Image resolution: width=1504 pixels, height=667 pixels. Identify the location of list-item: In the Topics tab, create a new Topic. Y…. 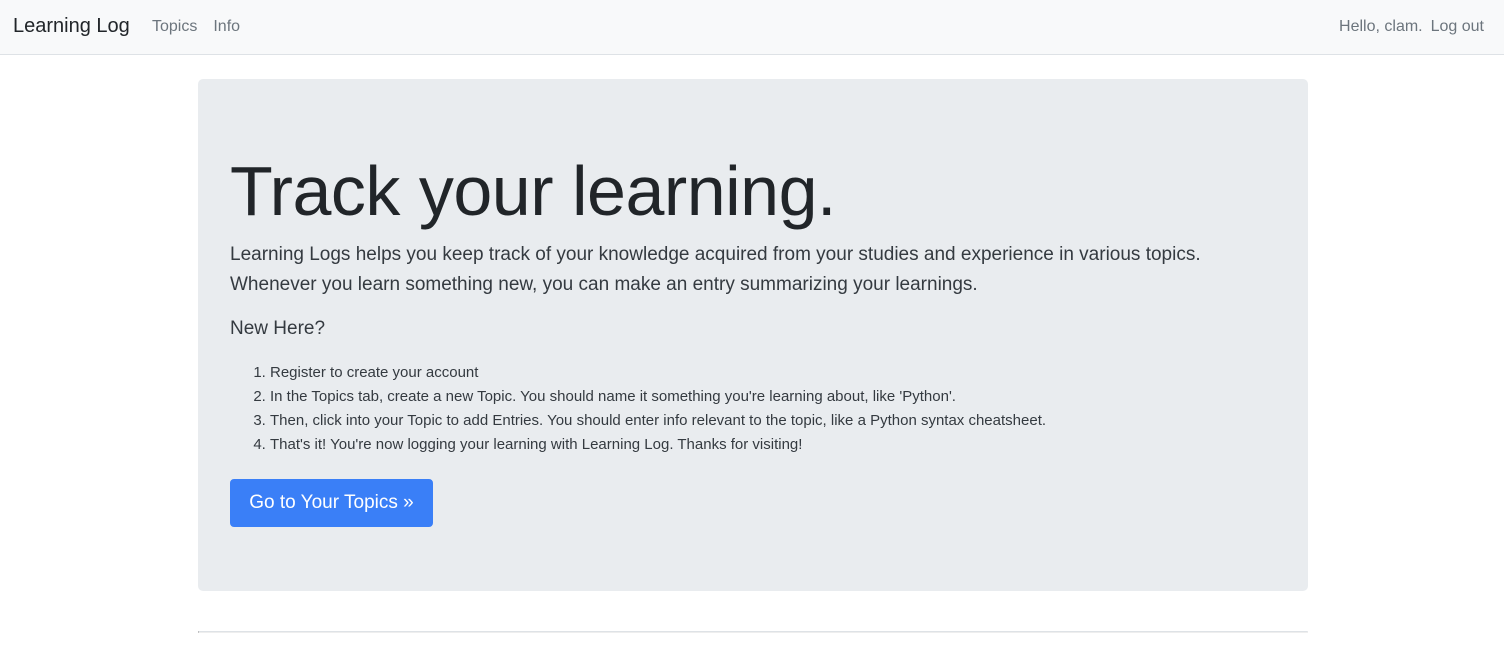
(770, 397).